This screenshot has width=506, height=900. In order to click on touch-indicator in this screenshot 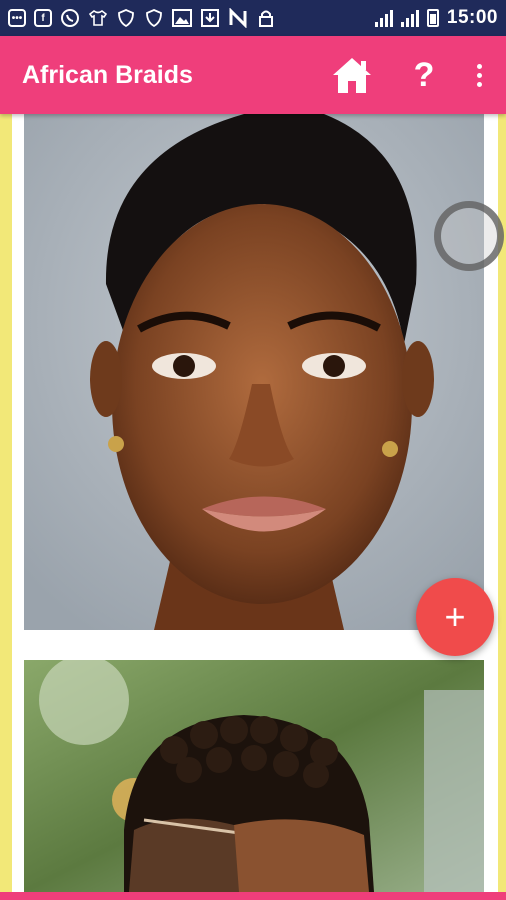, I will do `click(469, 236)`.